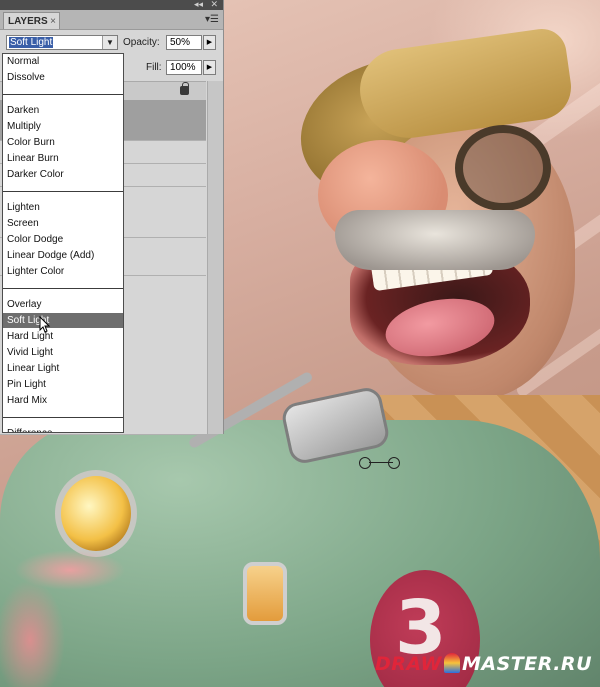 This screenshot has height=687, width=600. I want to click on parrot-logo-icon, so click(452, 663).